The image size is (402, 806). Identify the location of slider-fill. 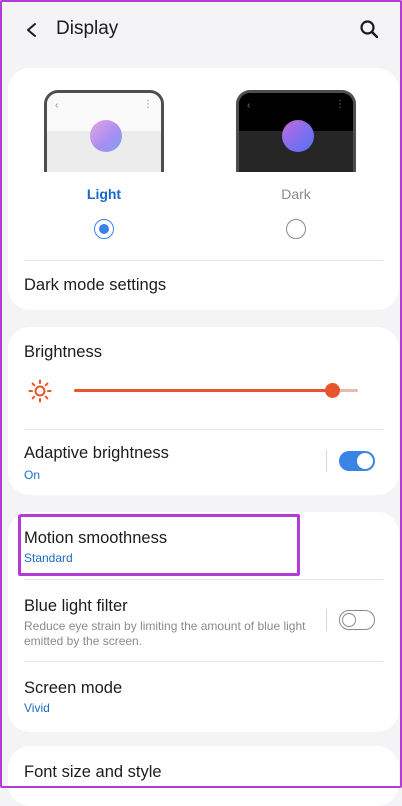
(203, 390).